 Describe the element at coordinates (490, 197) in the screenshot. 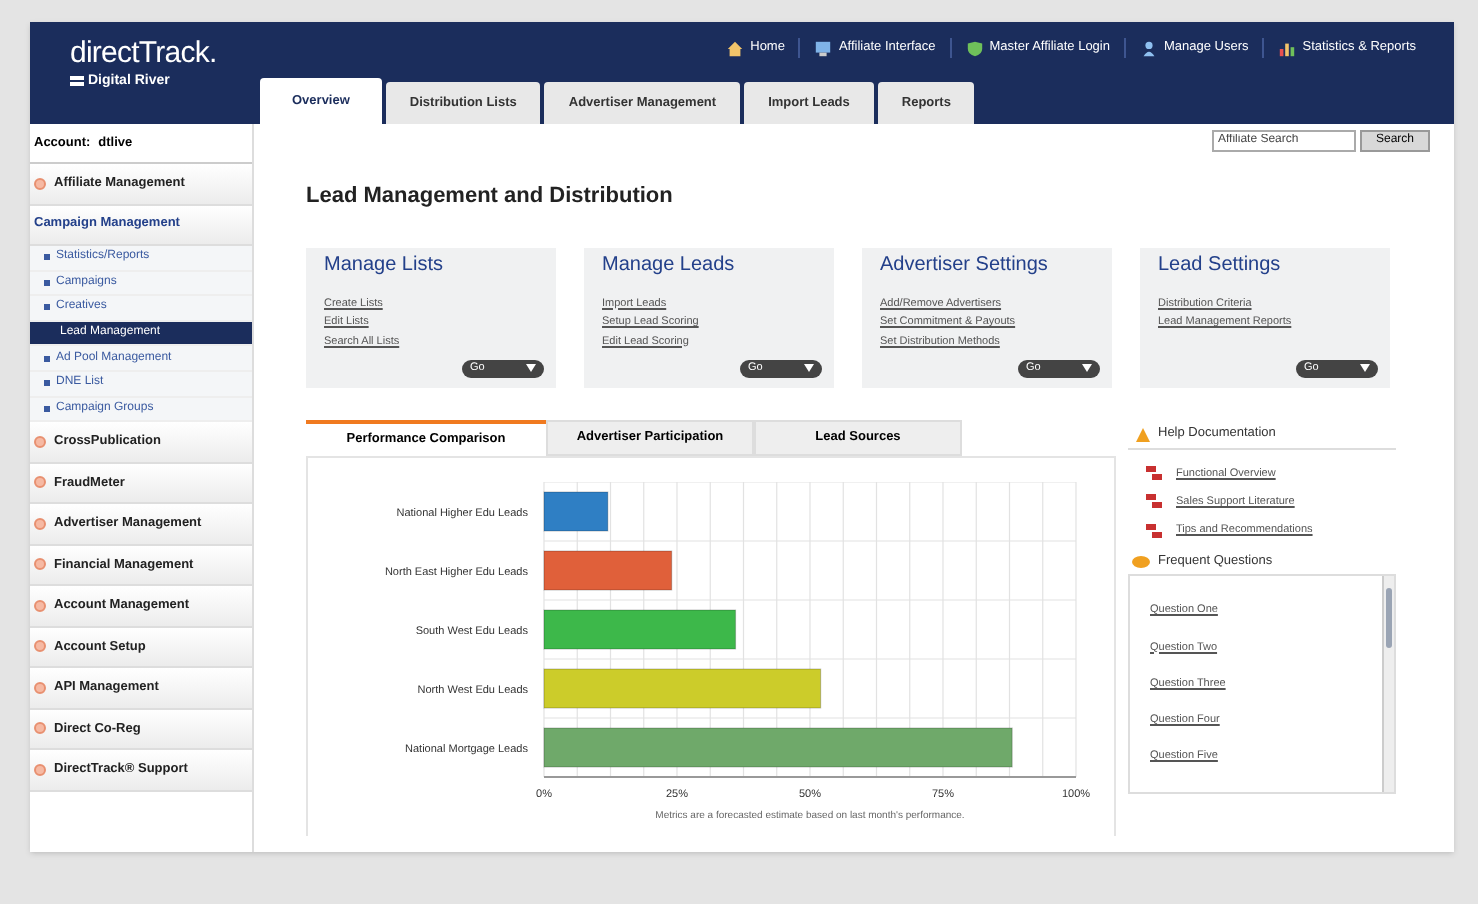

I see `page-title: Lead Management and Distribution` at that location.